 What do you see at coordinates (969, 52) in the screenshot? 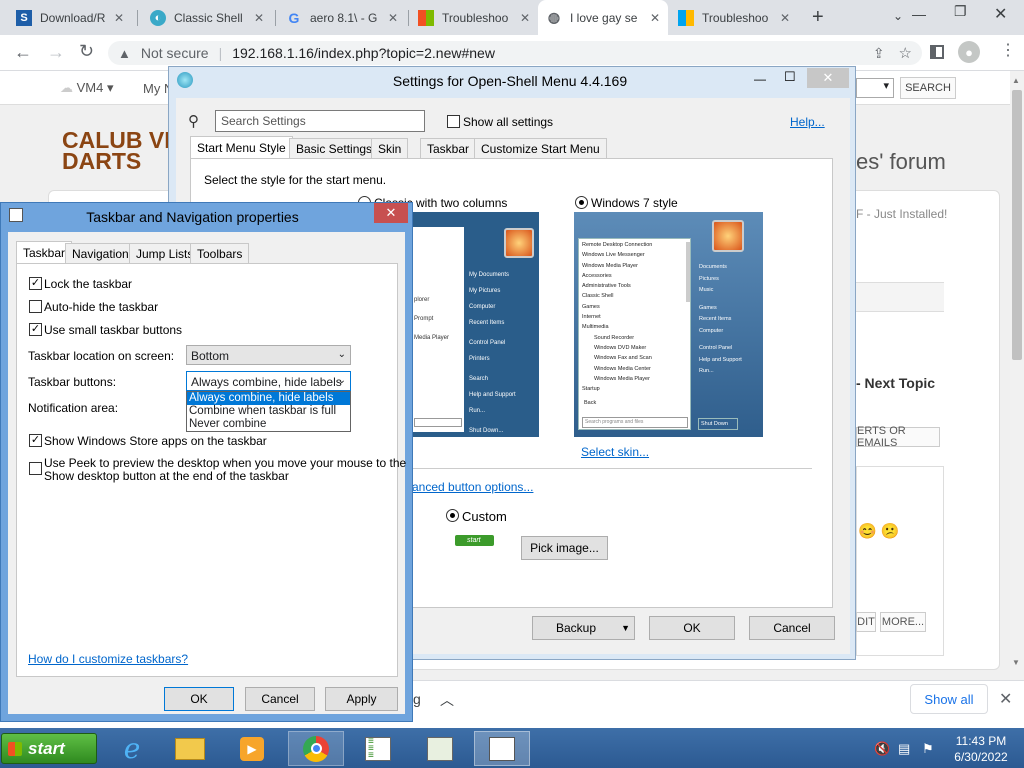
I see `profile-avatar-icon: ●` at bounding box center [969, 52].